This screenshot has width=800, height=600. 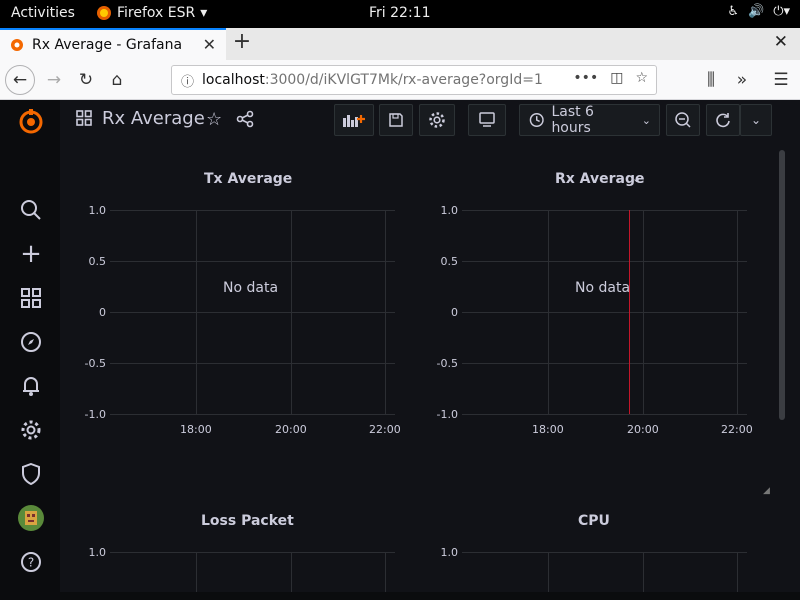 What do you see at coordinates (54, 80) in the screenshot?
I see `forward-button: →` at bounding box center [54, 80].